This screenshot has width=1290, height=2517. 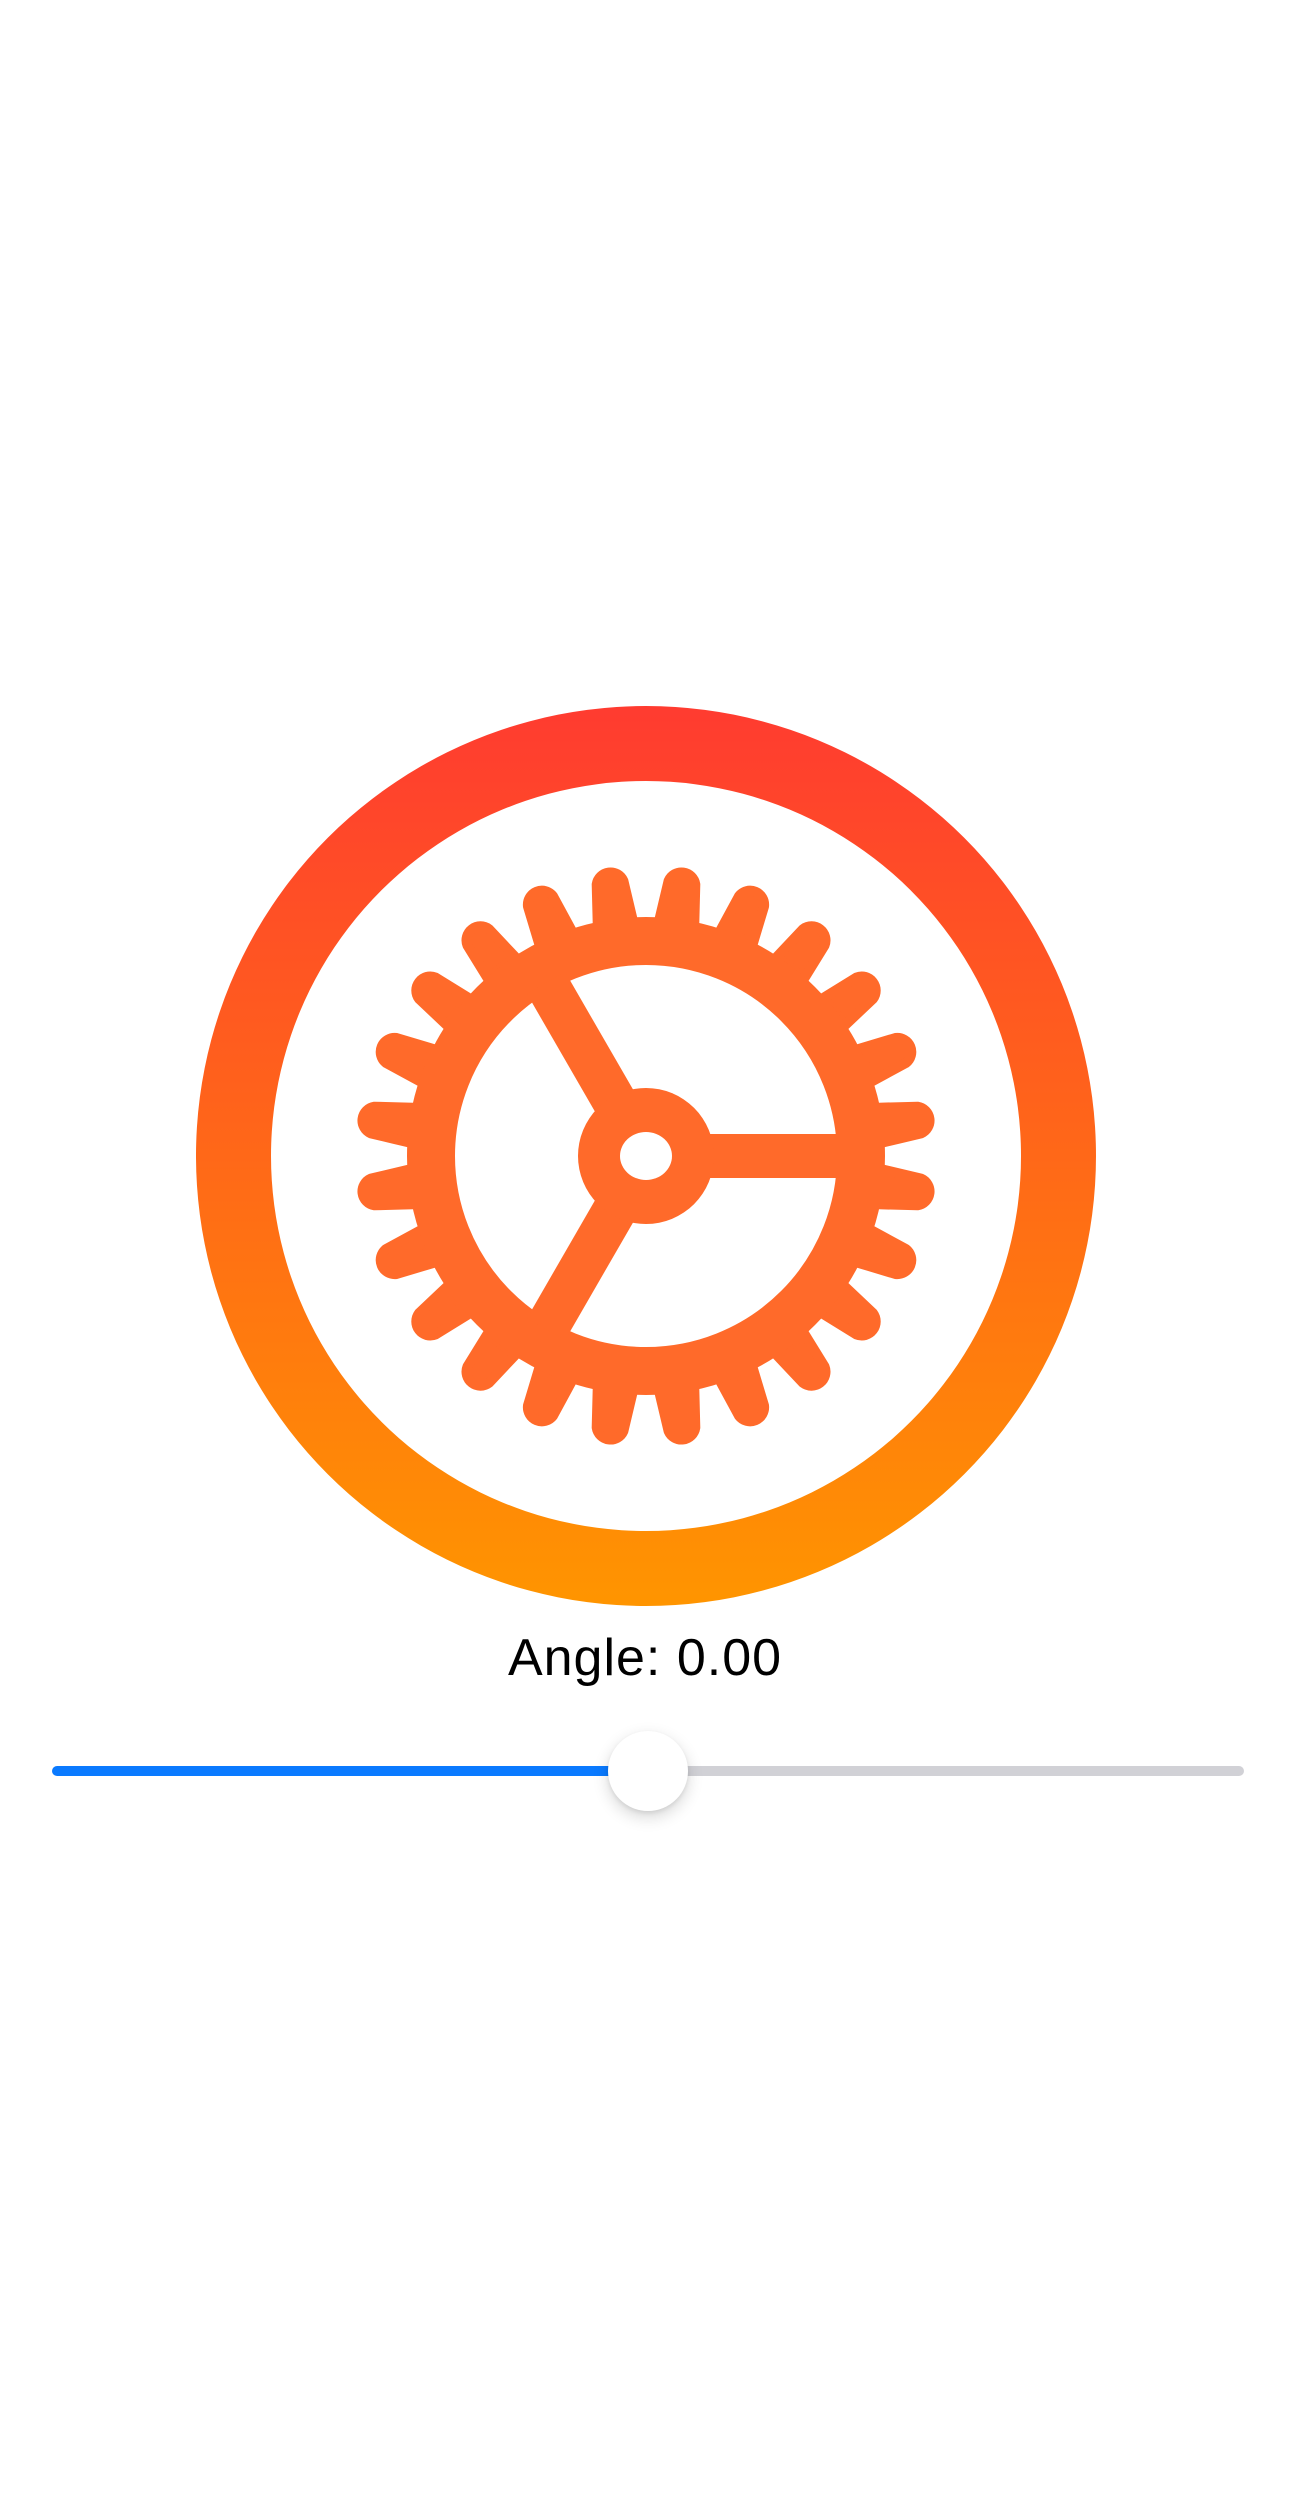 What do you see at coordinates (946, 1771) in the screenshot?
I see `slider-track-unfilled` at bounding box center [946, 1771].